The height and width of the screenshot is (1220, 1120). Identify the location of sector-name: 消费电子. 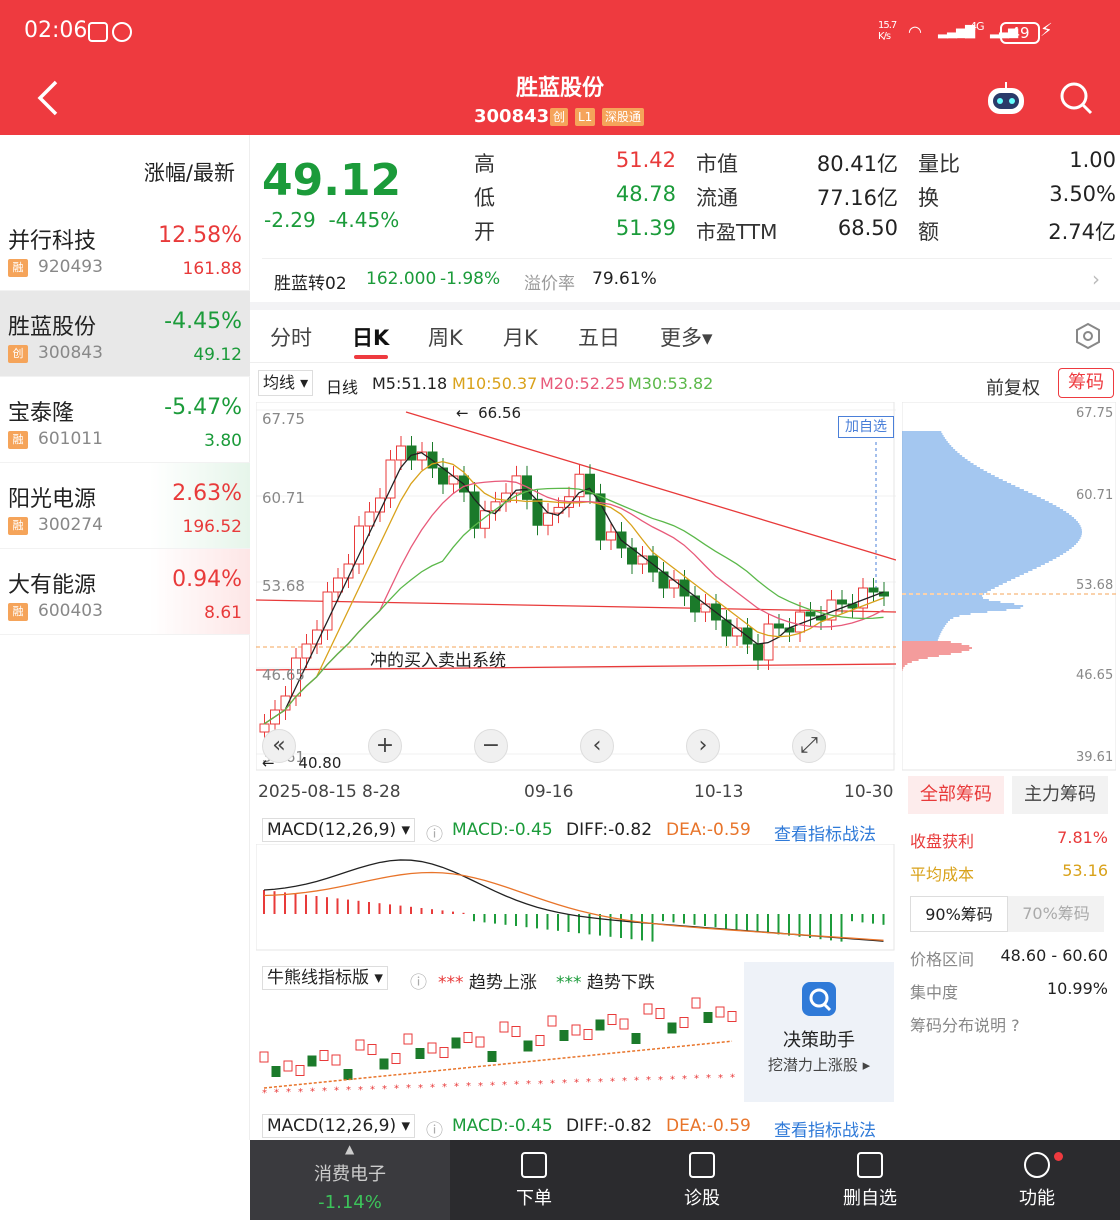
(350, 1174).